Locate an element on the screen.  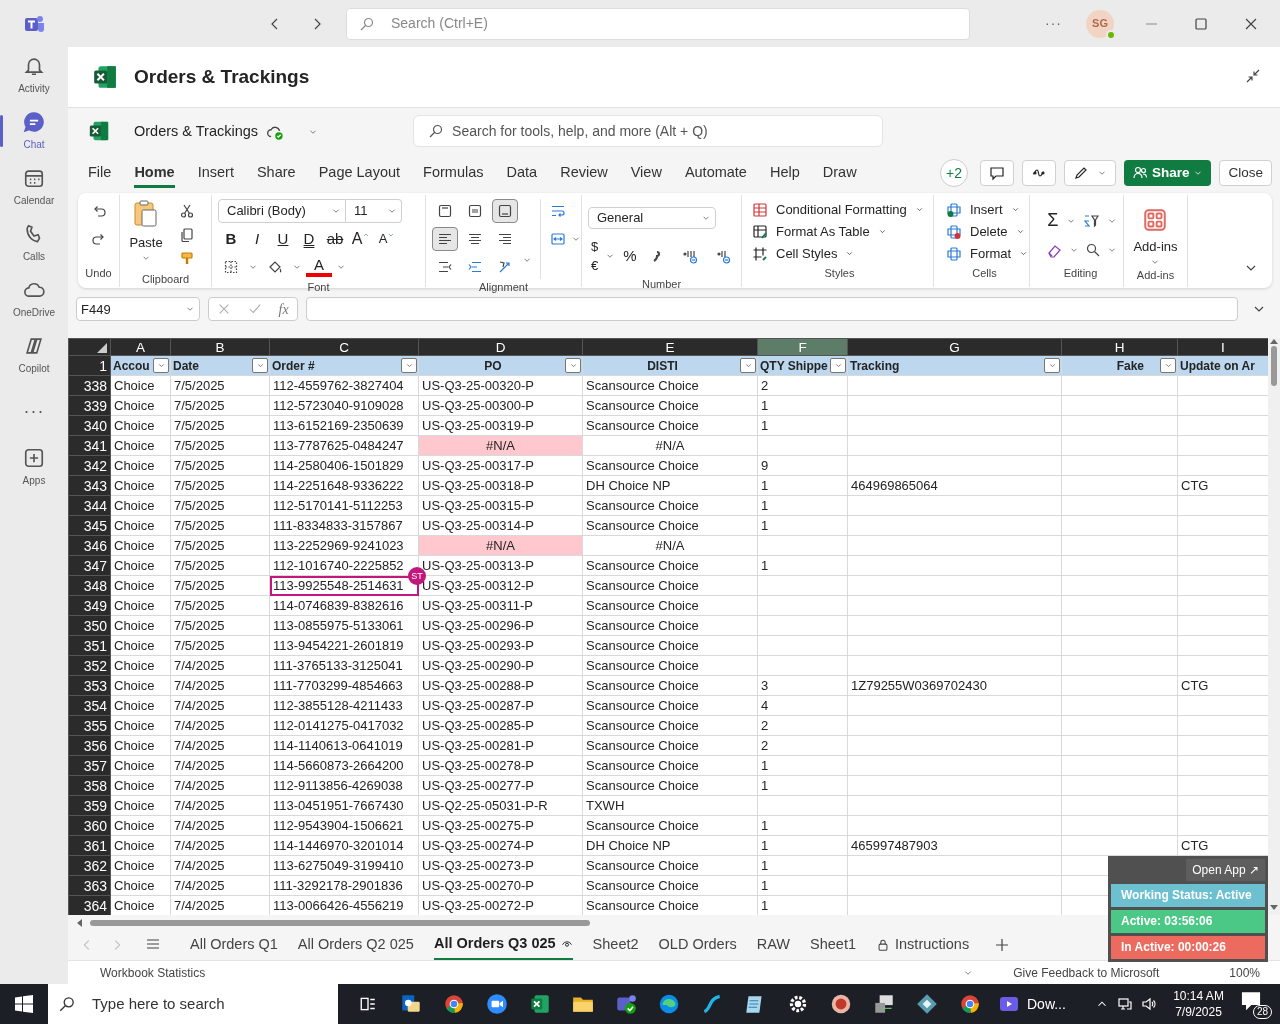
more-options-button: ··· is located at coordinates (1053, 23).